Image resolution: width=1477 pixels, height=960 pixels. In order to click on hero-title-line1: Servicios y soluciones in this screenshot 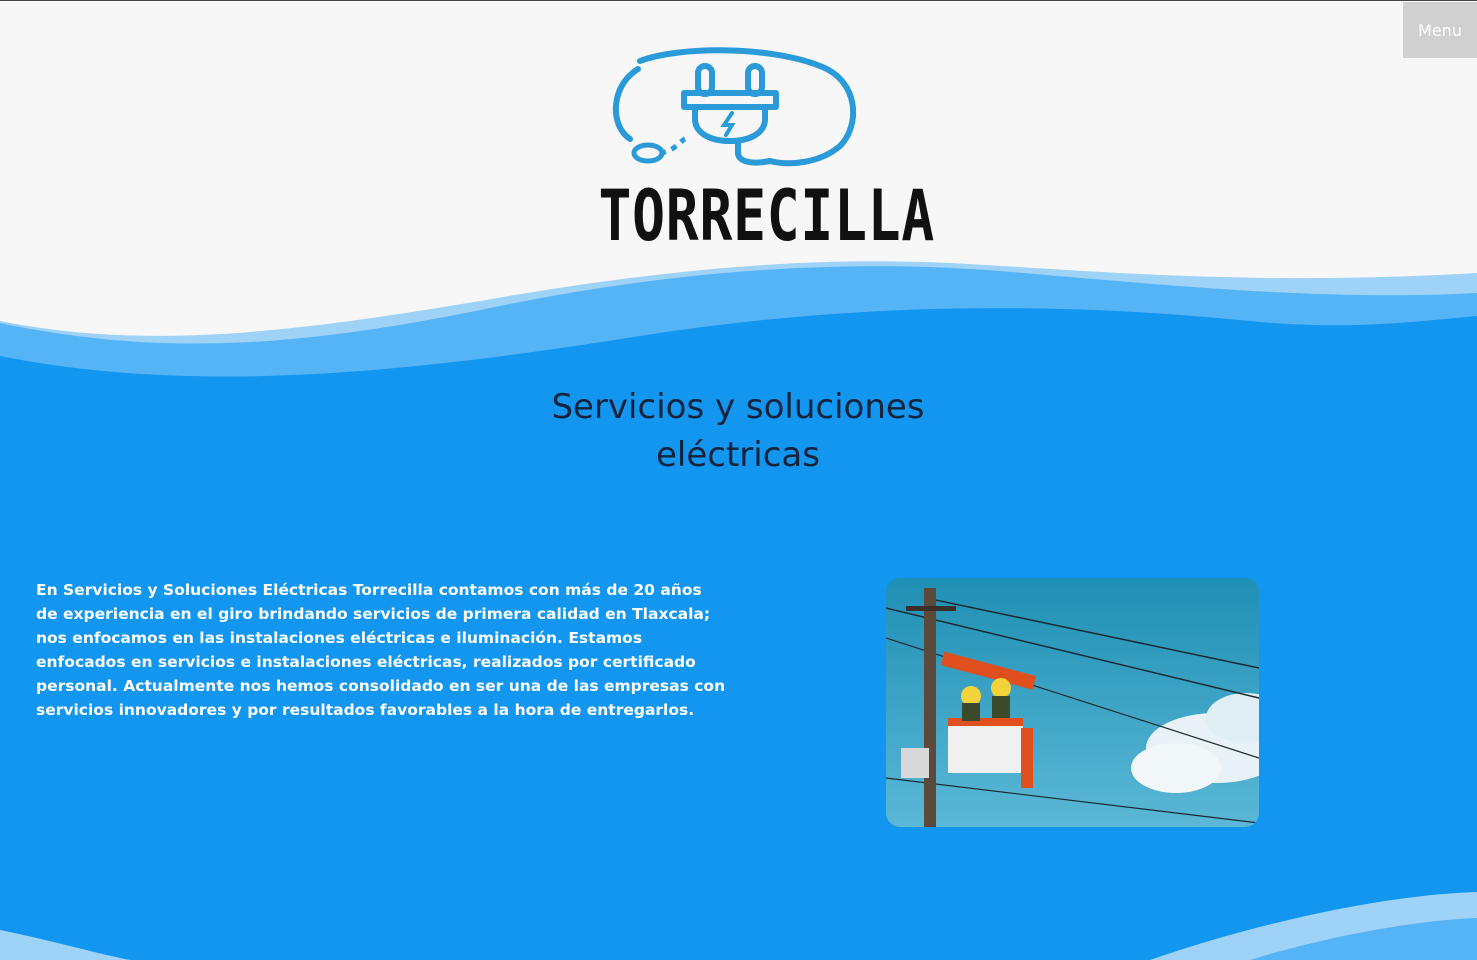, I will do `click(738, 407)`.